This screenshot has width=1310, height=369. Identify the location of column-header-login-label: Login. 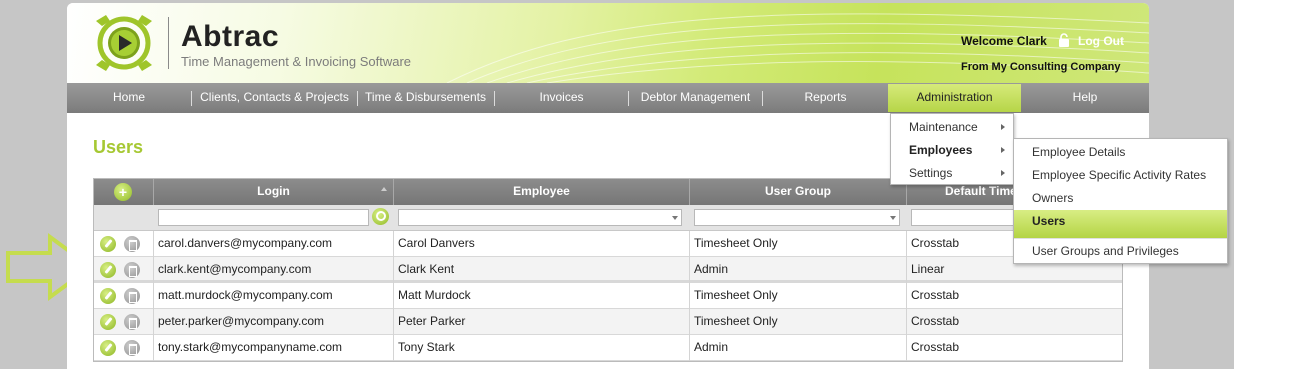
(273, 191).